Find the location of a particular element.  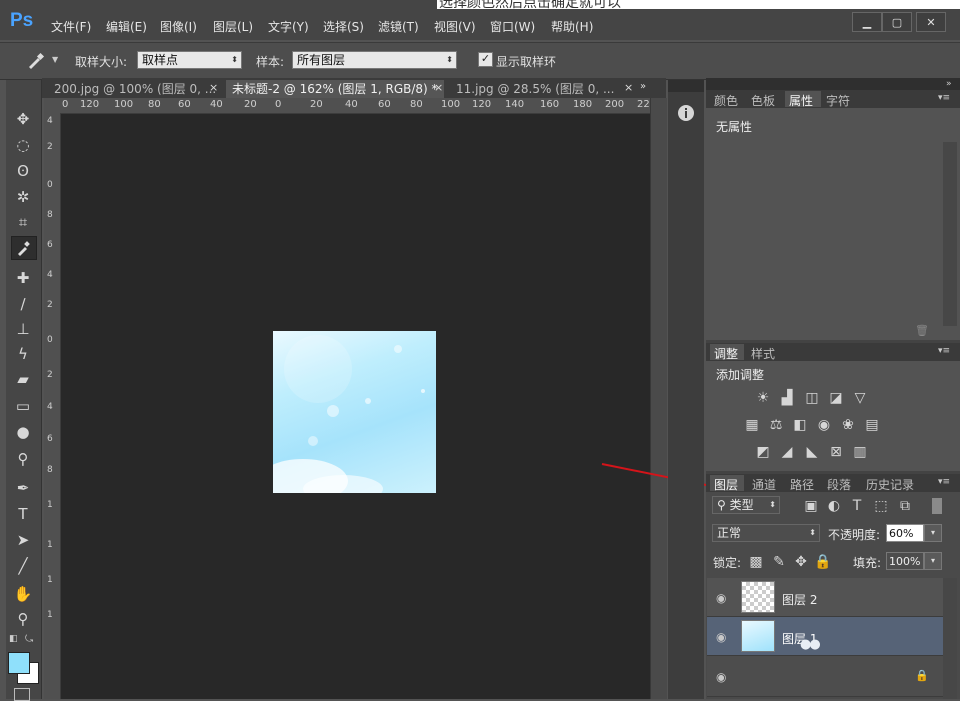

smart-object-filter-icon: ⧉ is located at coordinates (905, 506).